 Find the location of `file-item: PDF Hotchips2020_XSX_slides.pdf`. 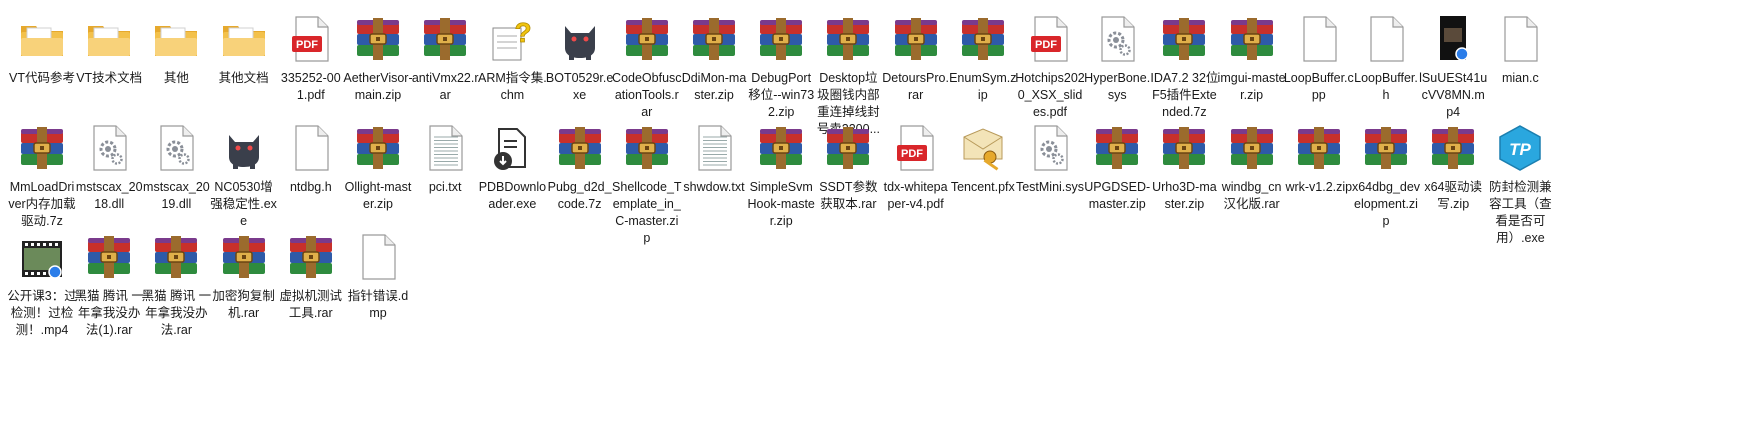

file-item: PDF Hotchips2020_XSX_slides.pdf is located at coordinates (1050, 73).